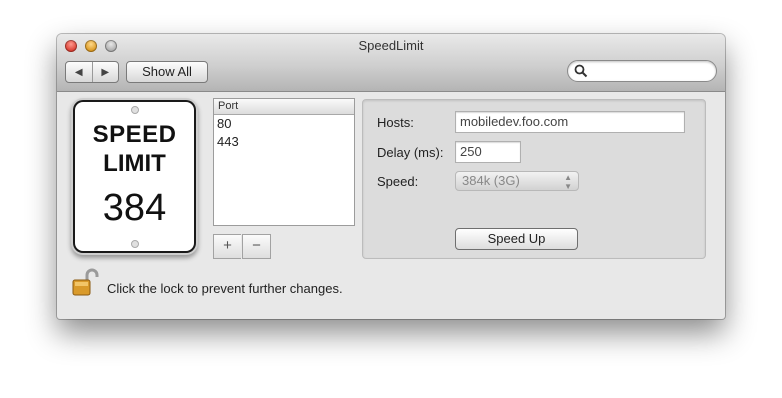 The image size is (782, 398). I want to click on speed-label: Speed:, so click(398, 181).